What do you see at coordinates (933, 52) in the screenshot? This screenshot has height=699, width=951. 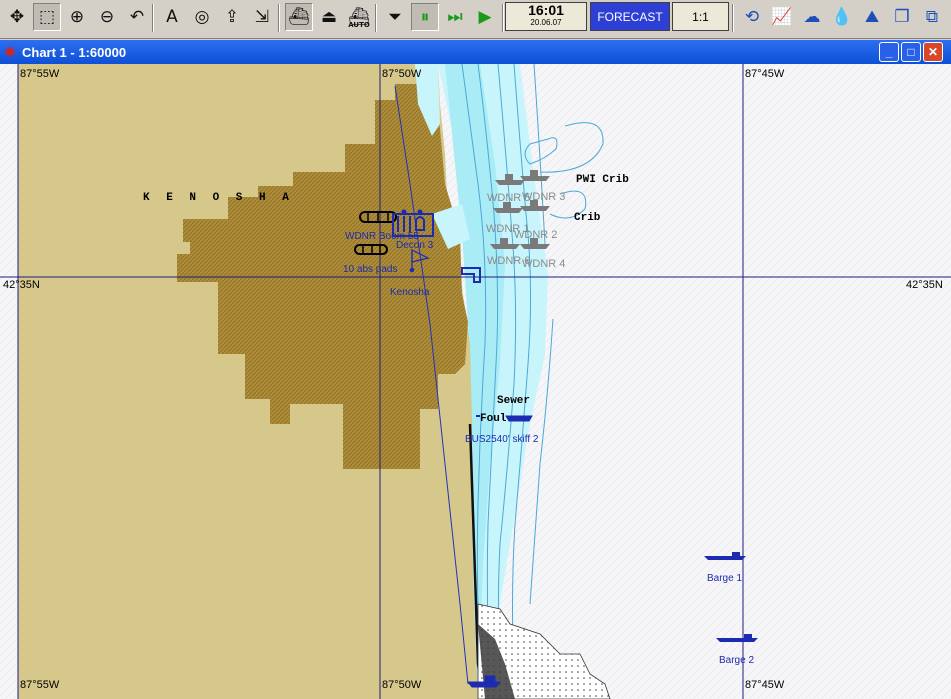 I see `close-button: ✕` at bounding box center [933, 52].